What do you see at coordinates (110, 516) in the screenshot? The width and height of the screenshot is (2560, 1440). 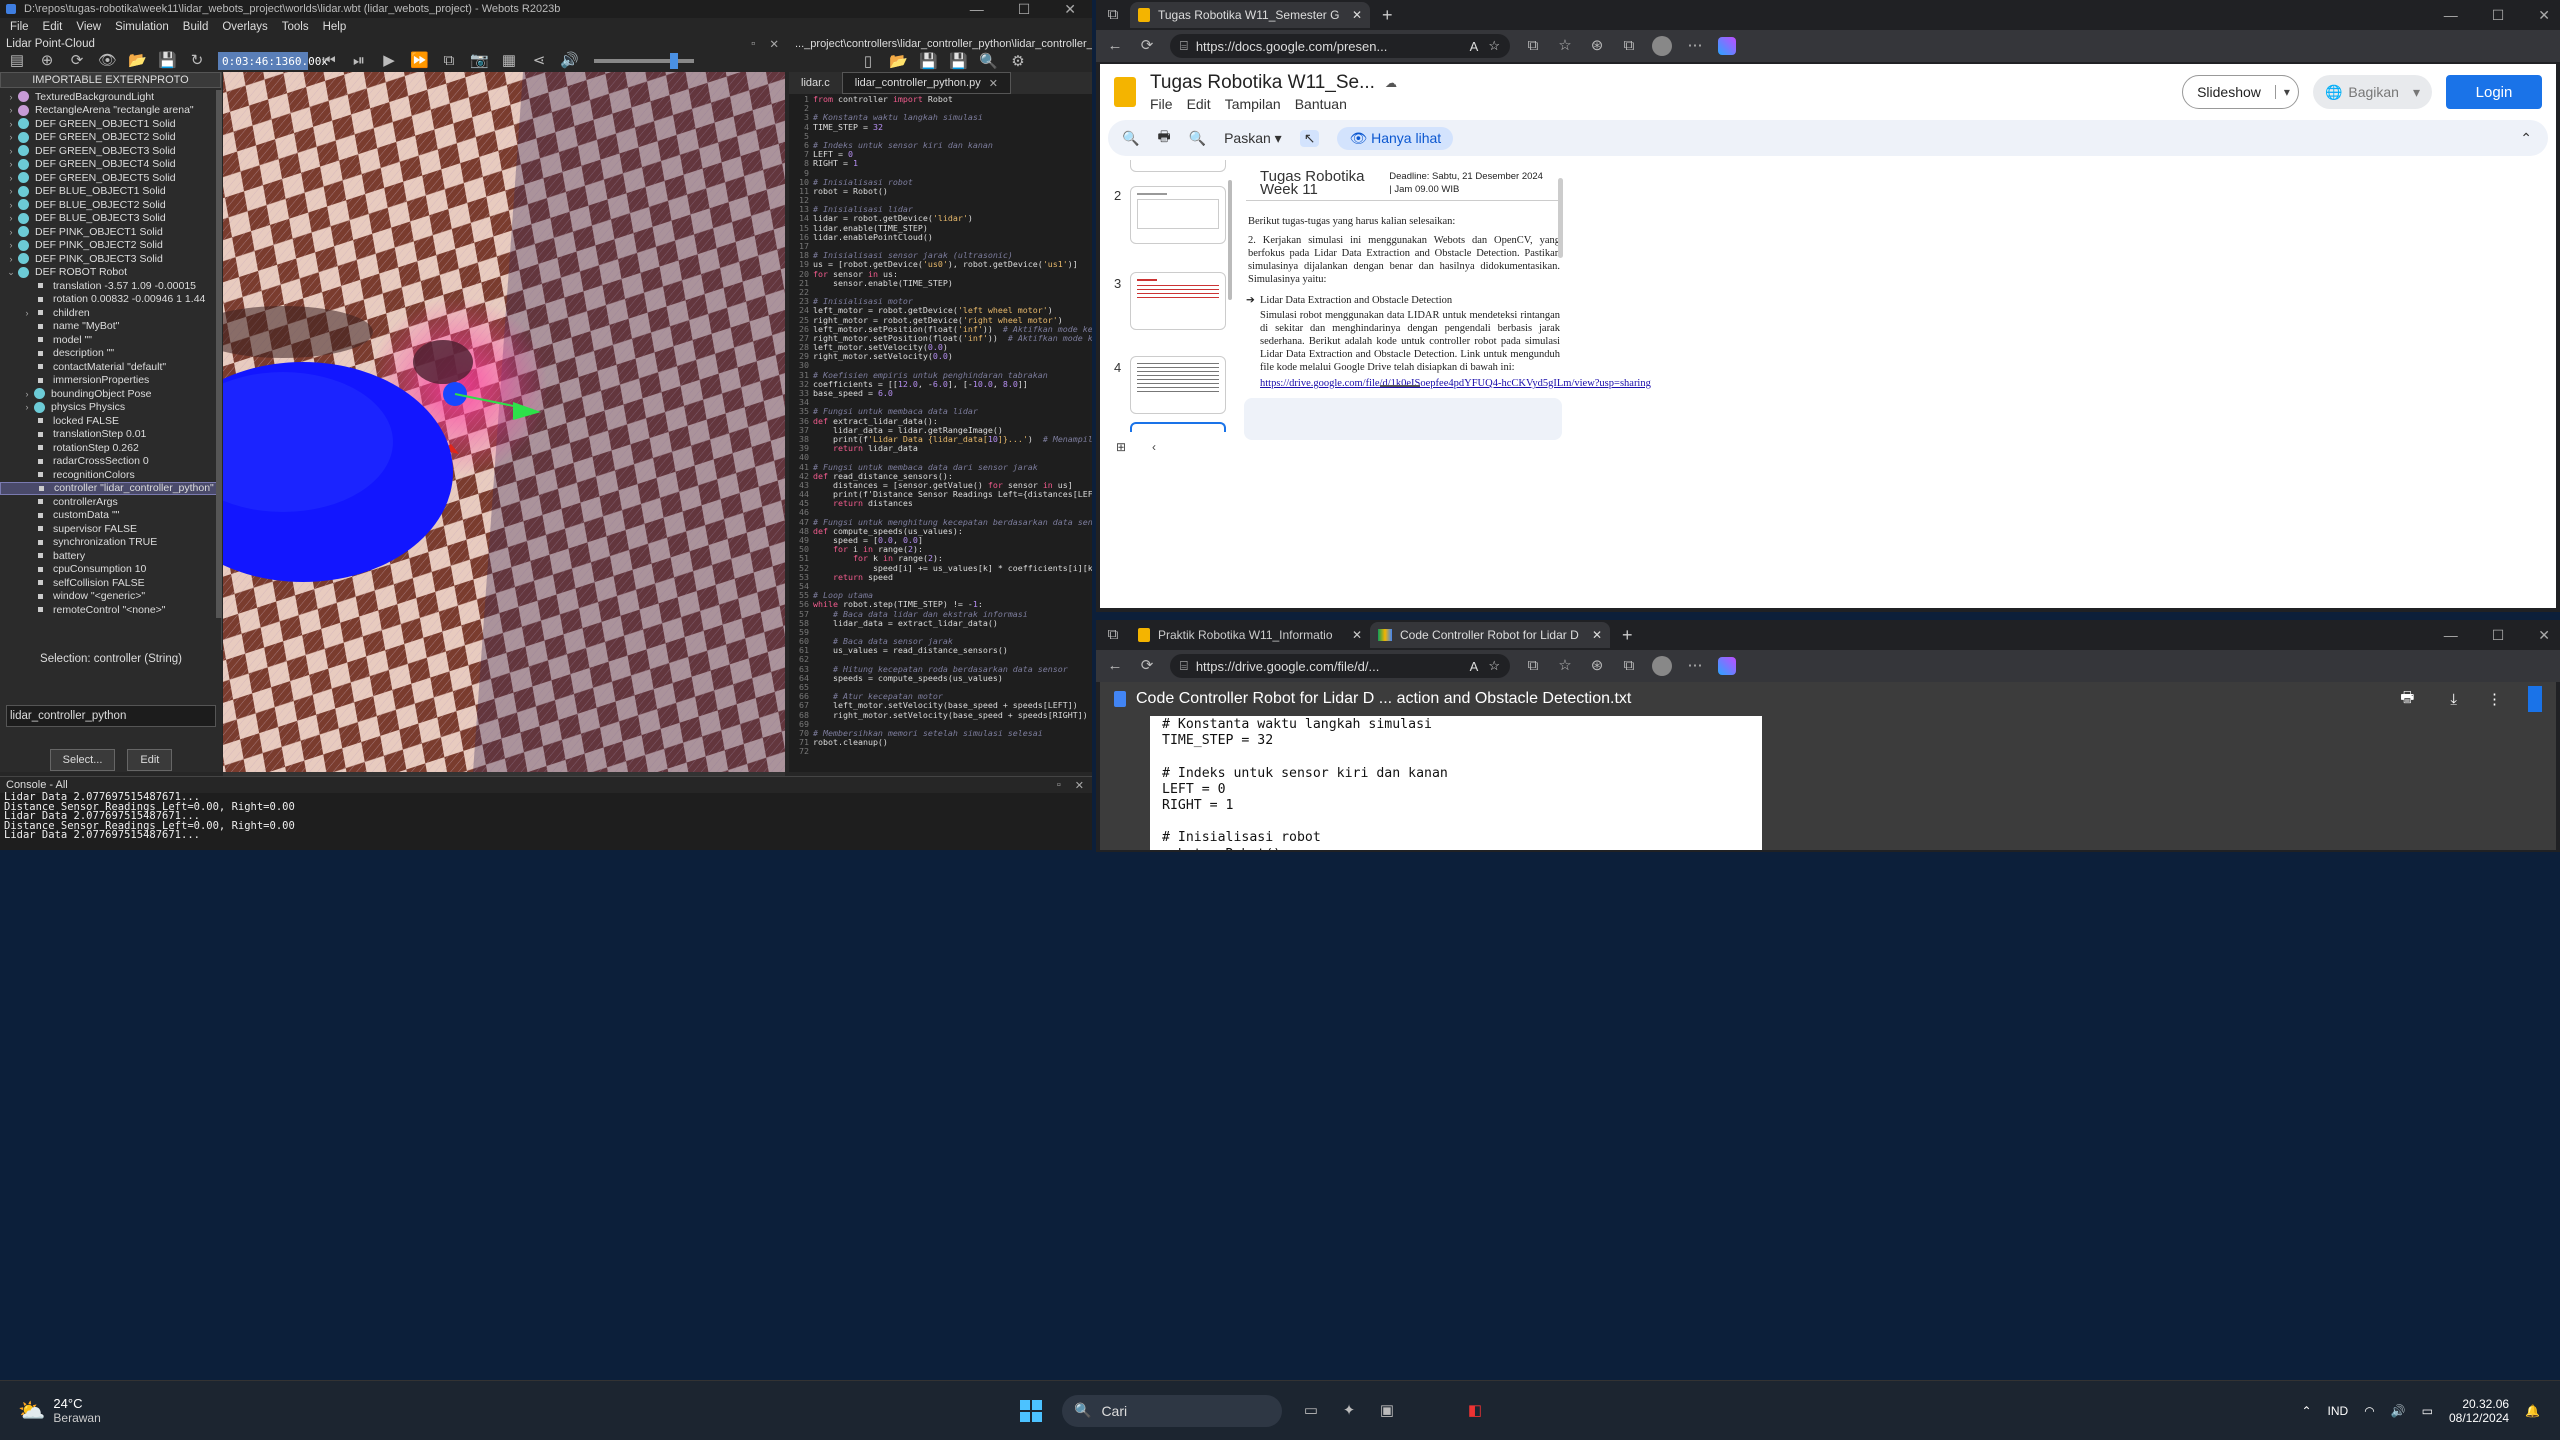 I see `scene-tree-item: customData ""` at bounding box center [110, 516].